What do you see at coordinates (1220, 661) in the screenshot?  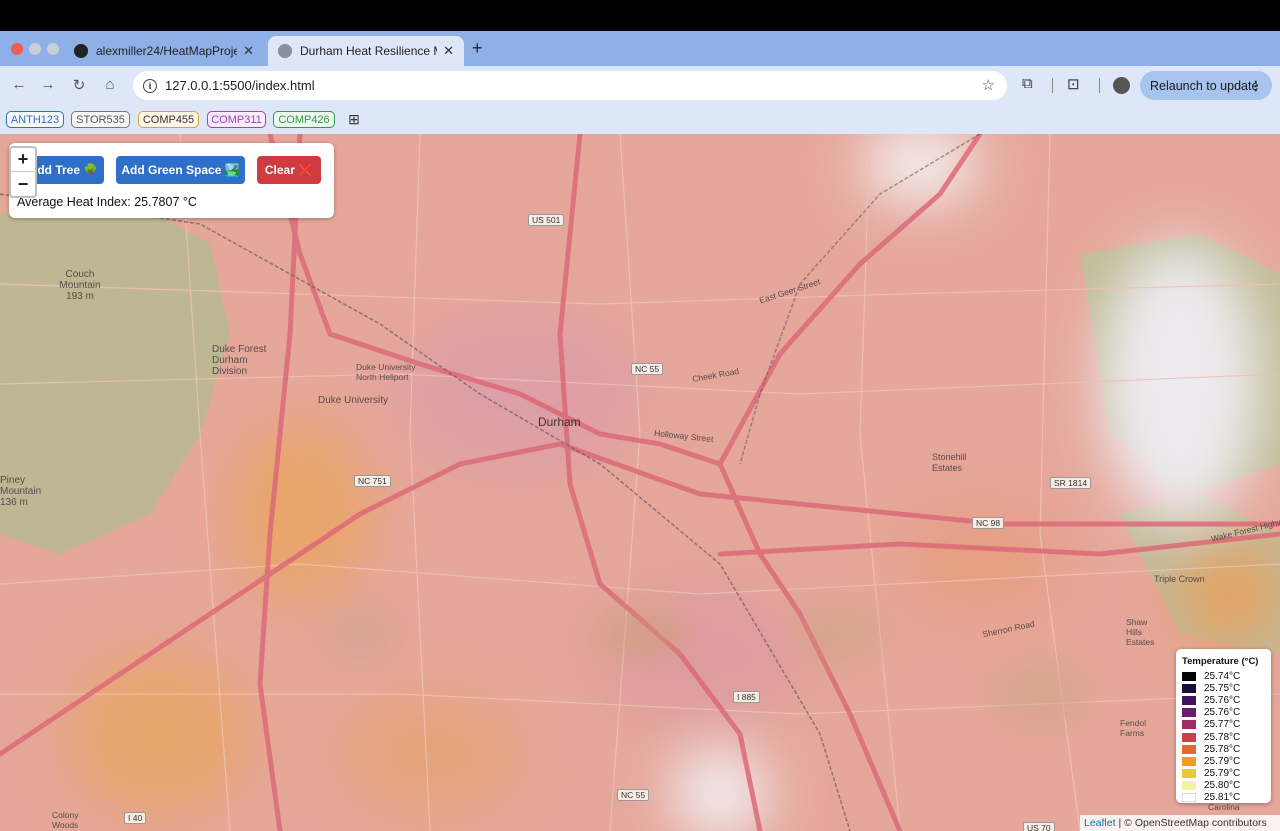 I see `legend-title: Temperature (°C)` at bounding box center [1220, 661].